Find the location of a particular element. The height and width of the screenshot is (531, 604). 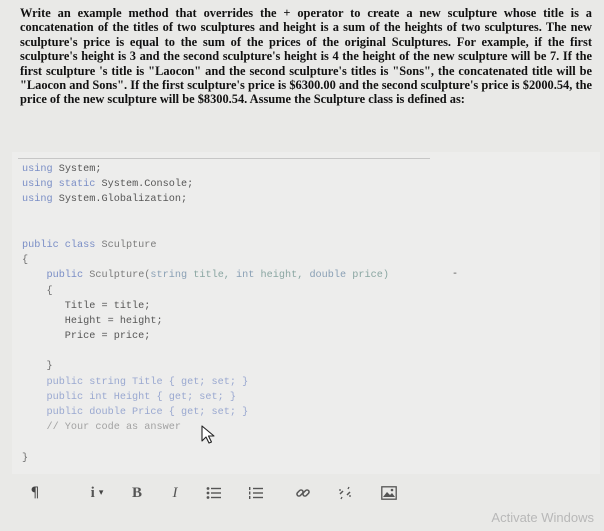

code-line-assign-price: Price = price; is located at coordinates (107, 337).